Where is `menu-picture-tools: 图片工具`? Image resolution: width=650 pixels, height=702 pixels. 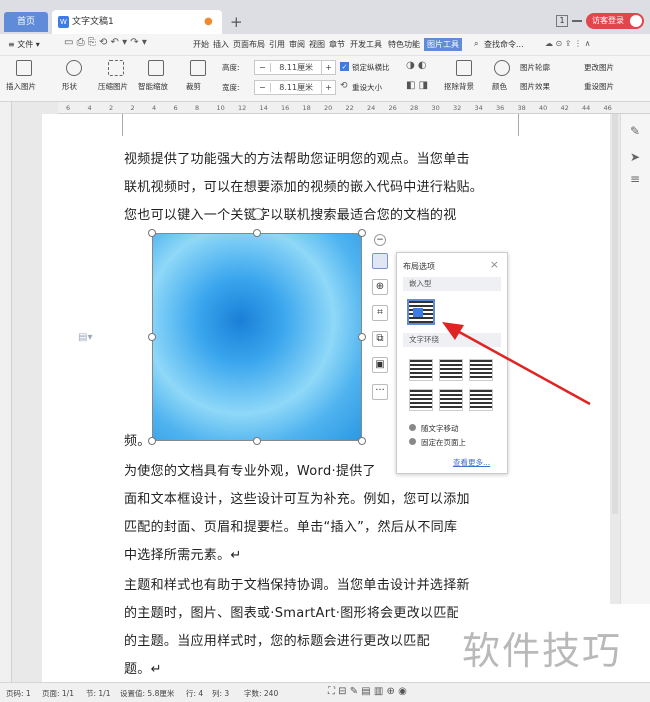 menu-picture-tools: 图片工具 is located at coordinates (443, 44).